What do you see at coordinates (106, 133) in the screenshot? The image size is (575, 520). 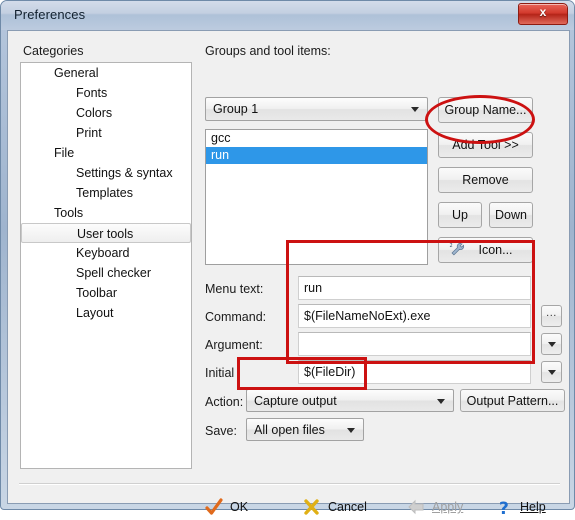 I see `sidebar-item-print: Print` at bounding box center [106, 133].